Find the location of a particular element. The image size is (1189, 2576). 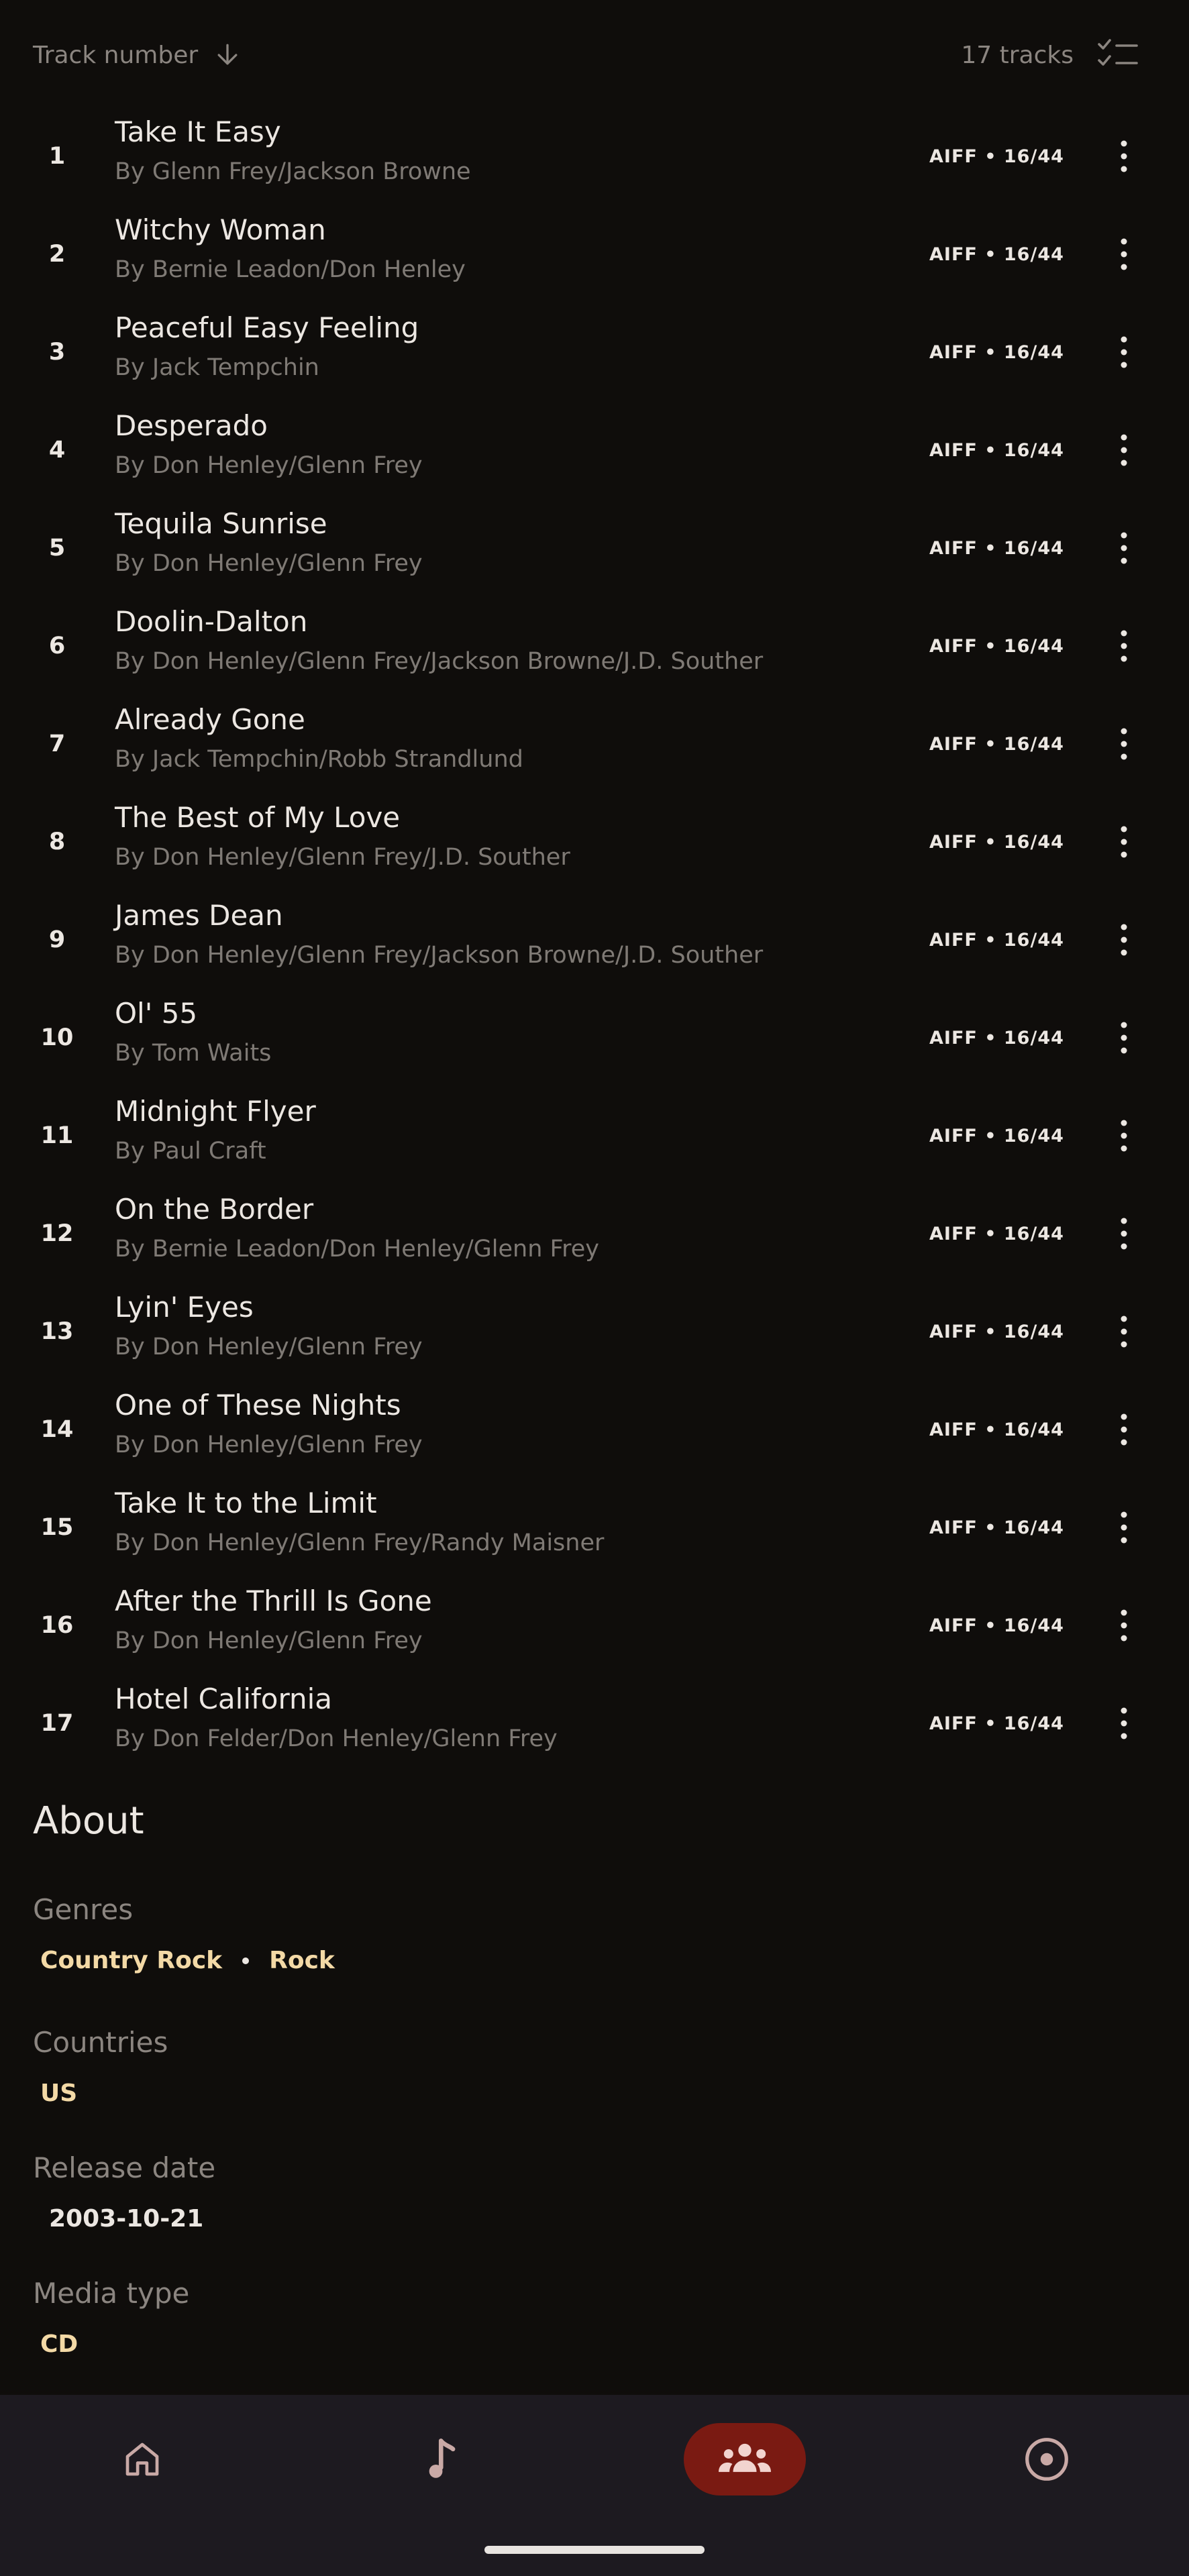

music-note-icon is located at coordinates (442, 2458).